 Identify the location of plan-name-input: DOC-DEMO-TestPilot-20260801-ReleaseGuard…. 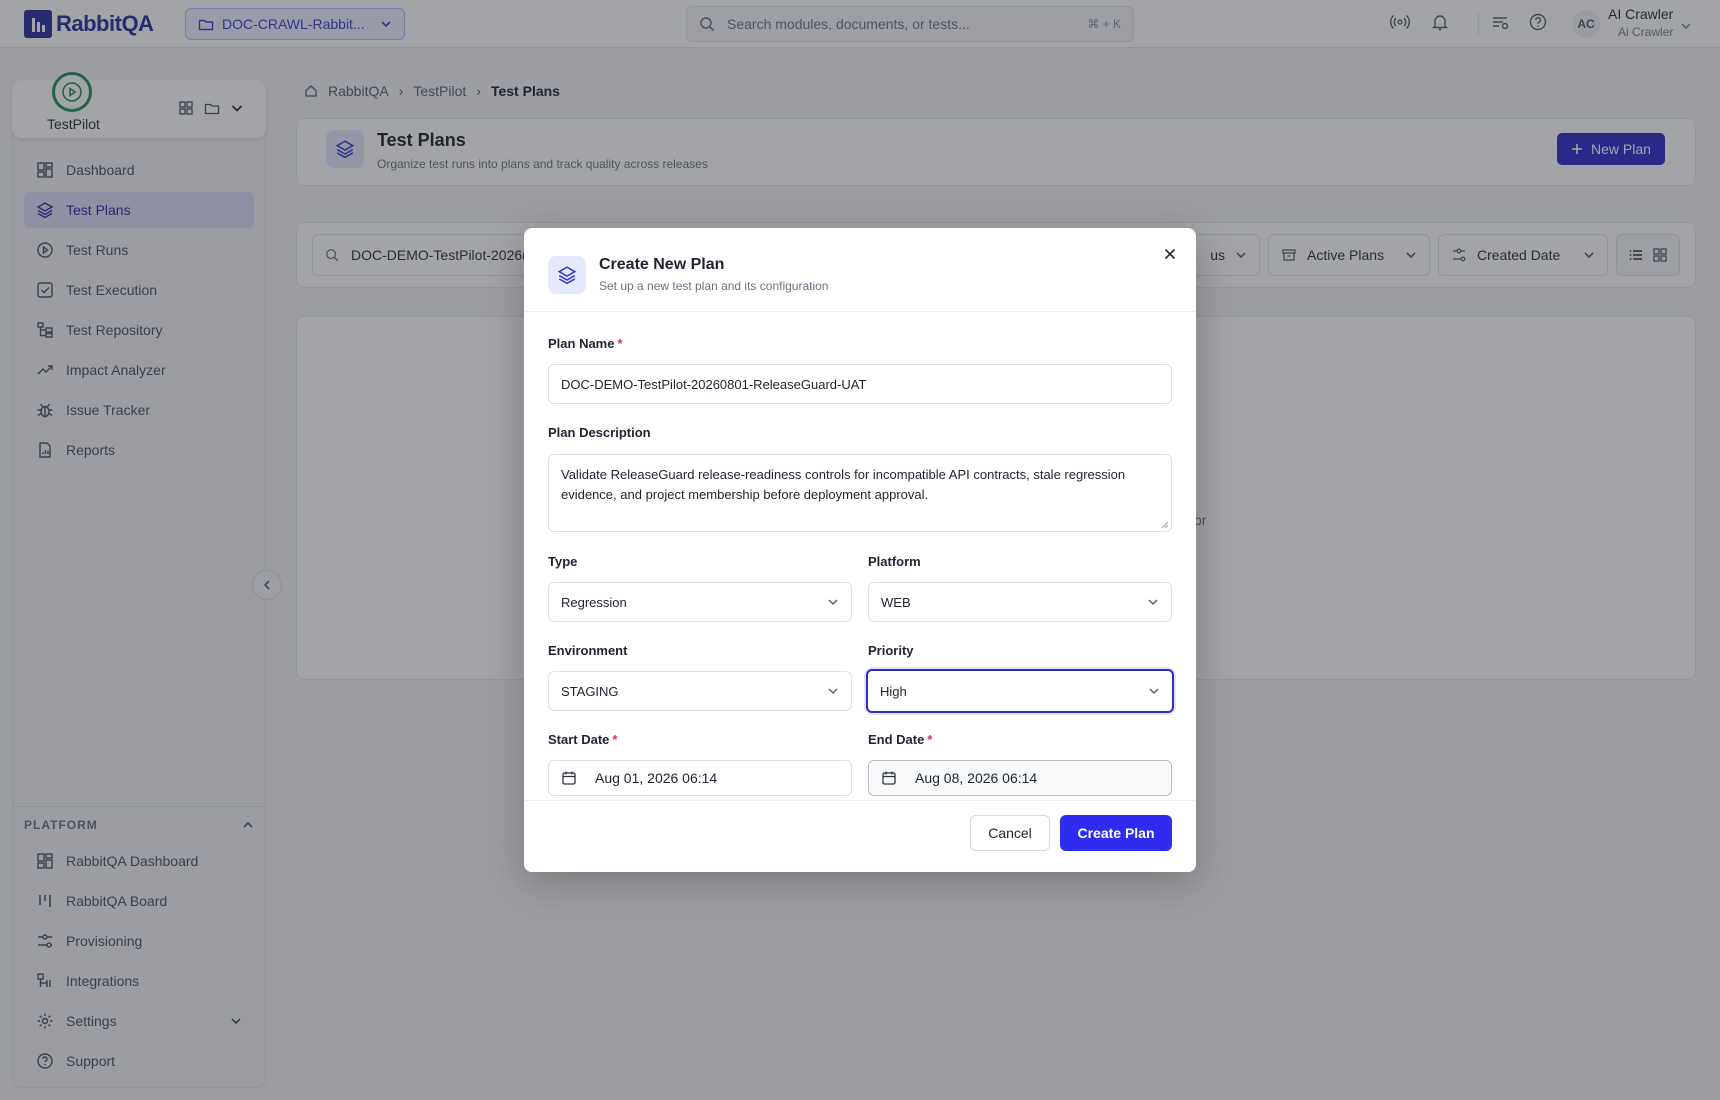
(860, 384).